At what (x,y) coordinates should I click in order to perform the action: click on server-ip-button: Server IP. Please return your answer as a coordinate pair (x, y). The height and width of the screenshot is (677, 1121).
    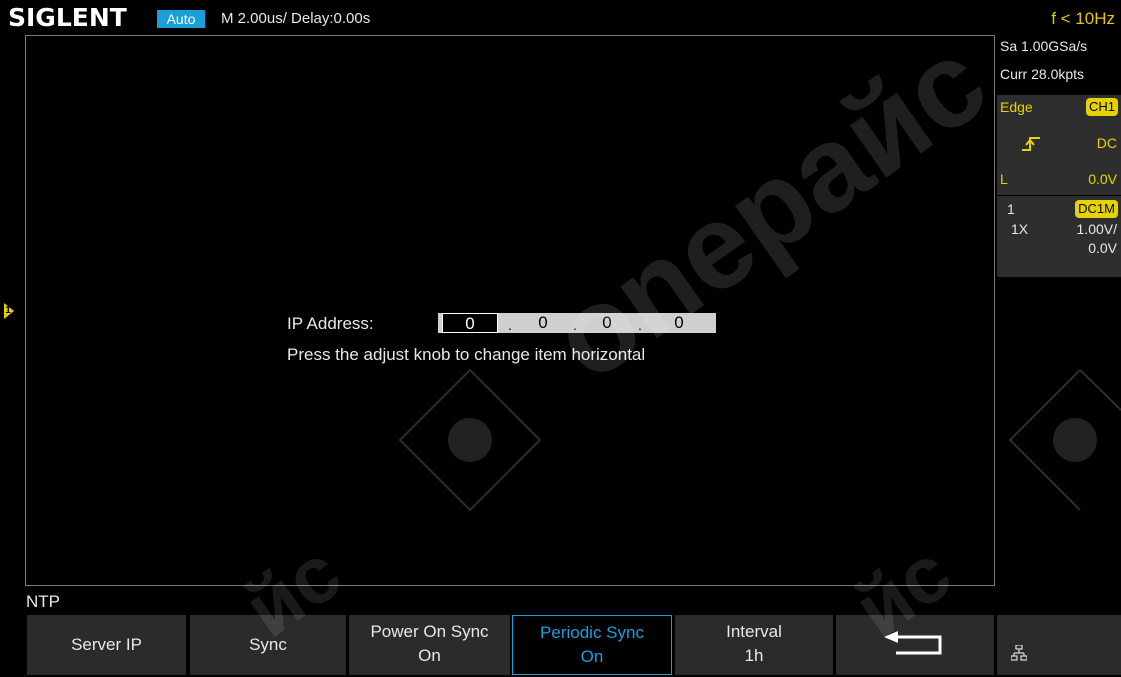
    Looking at the image, I should click on (106, 645).